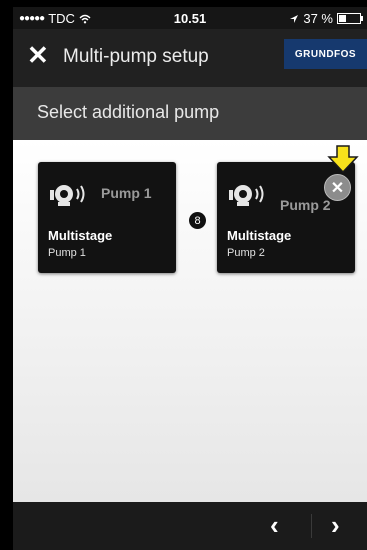 Image resolution: width=367 pixels, height=550 pixels. I want to click on section-header: Select additional pump, so click(190, 113).